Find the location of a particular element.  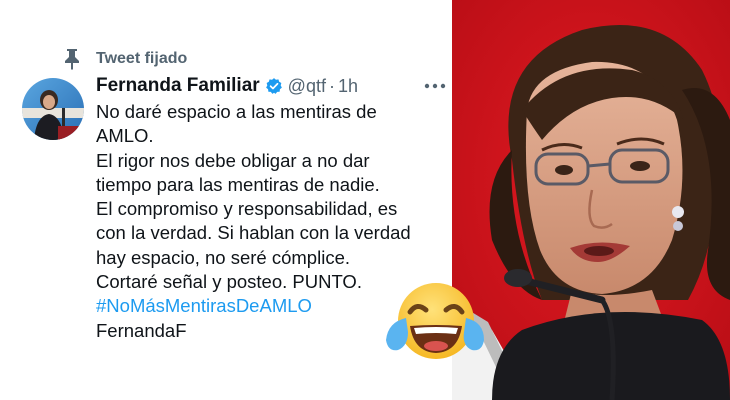

more-options-icon is located at coordinates (435, 86).